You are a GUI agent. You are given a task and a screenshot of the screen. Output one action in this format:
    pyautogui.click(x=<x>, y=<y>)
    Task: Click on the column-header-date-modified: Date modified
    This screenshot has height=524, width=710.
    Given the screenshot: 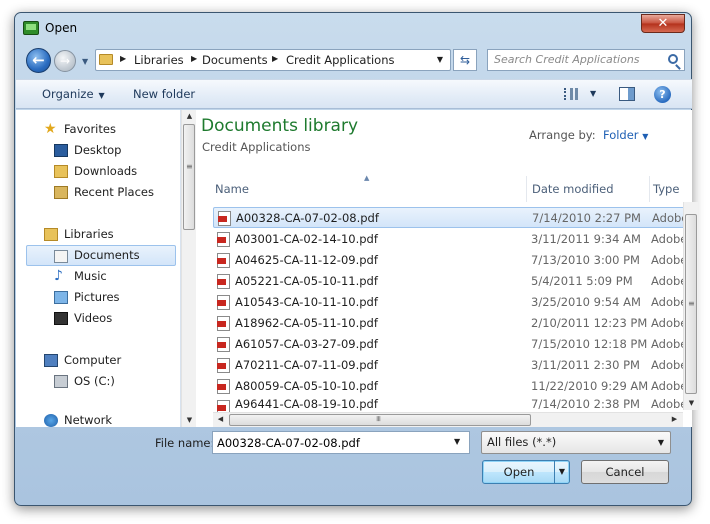 What is the action you would take?
    pyautogui.click(x=591, y=189)
    